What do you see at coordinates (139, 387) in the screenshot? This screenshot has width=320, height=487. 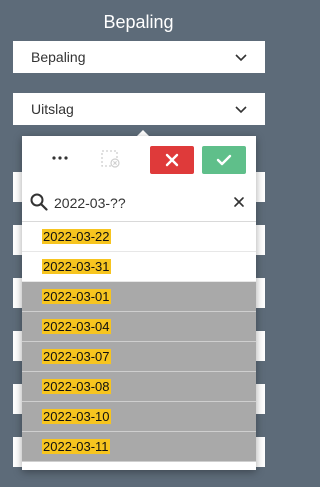 I see `list-item: 2022-03-08` at bounding box center [139, 387].